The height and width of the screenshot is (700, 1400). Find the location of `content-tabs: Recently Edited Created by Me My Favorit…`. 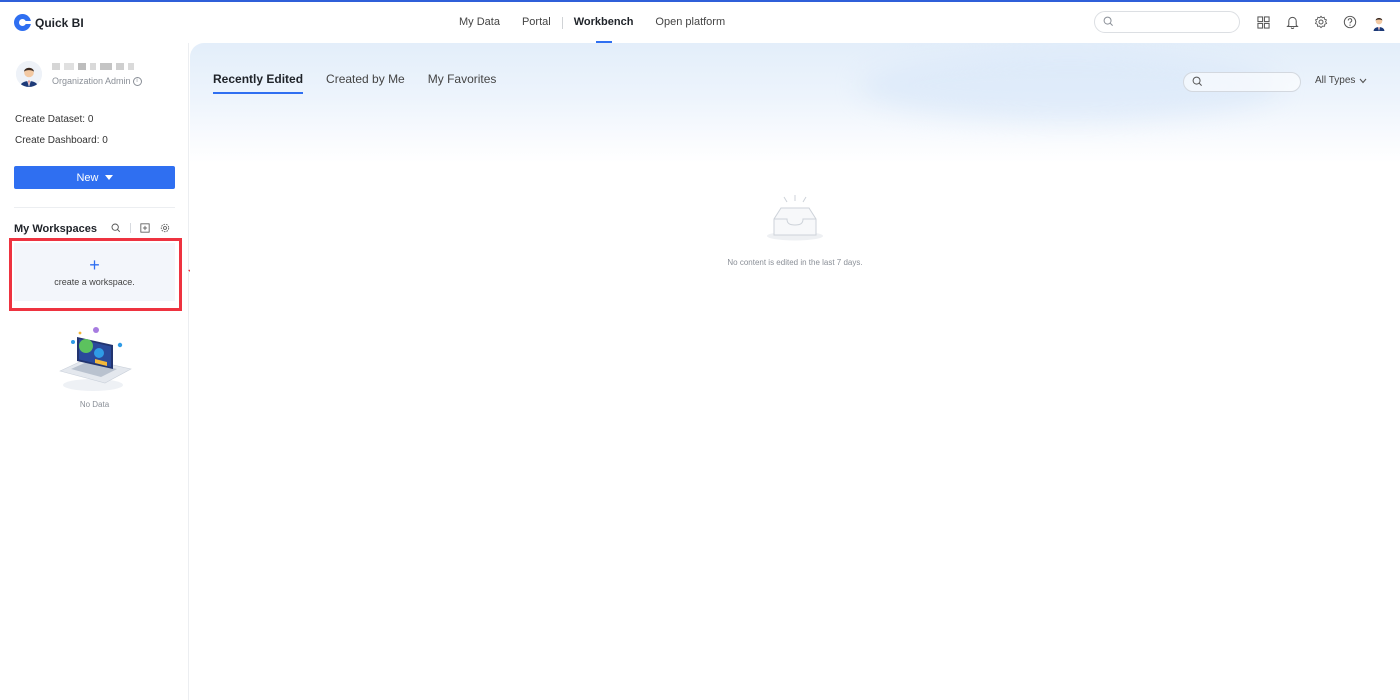

content-tabs: Recently Edited Created by Me My Favorit… is located at coordinates (354, 83).